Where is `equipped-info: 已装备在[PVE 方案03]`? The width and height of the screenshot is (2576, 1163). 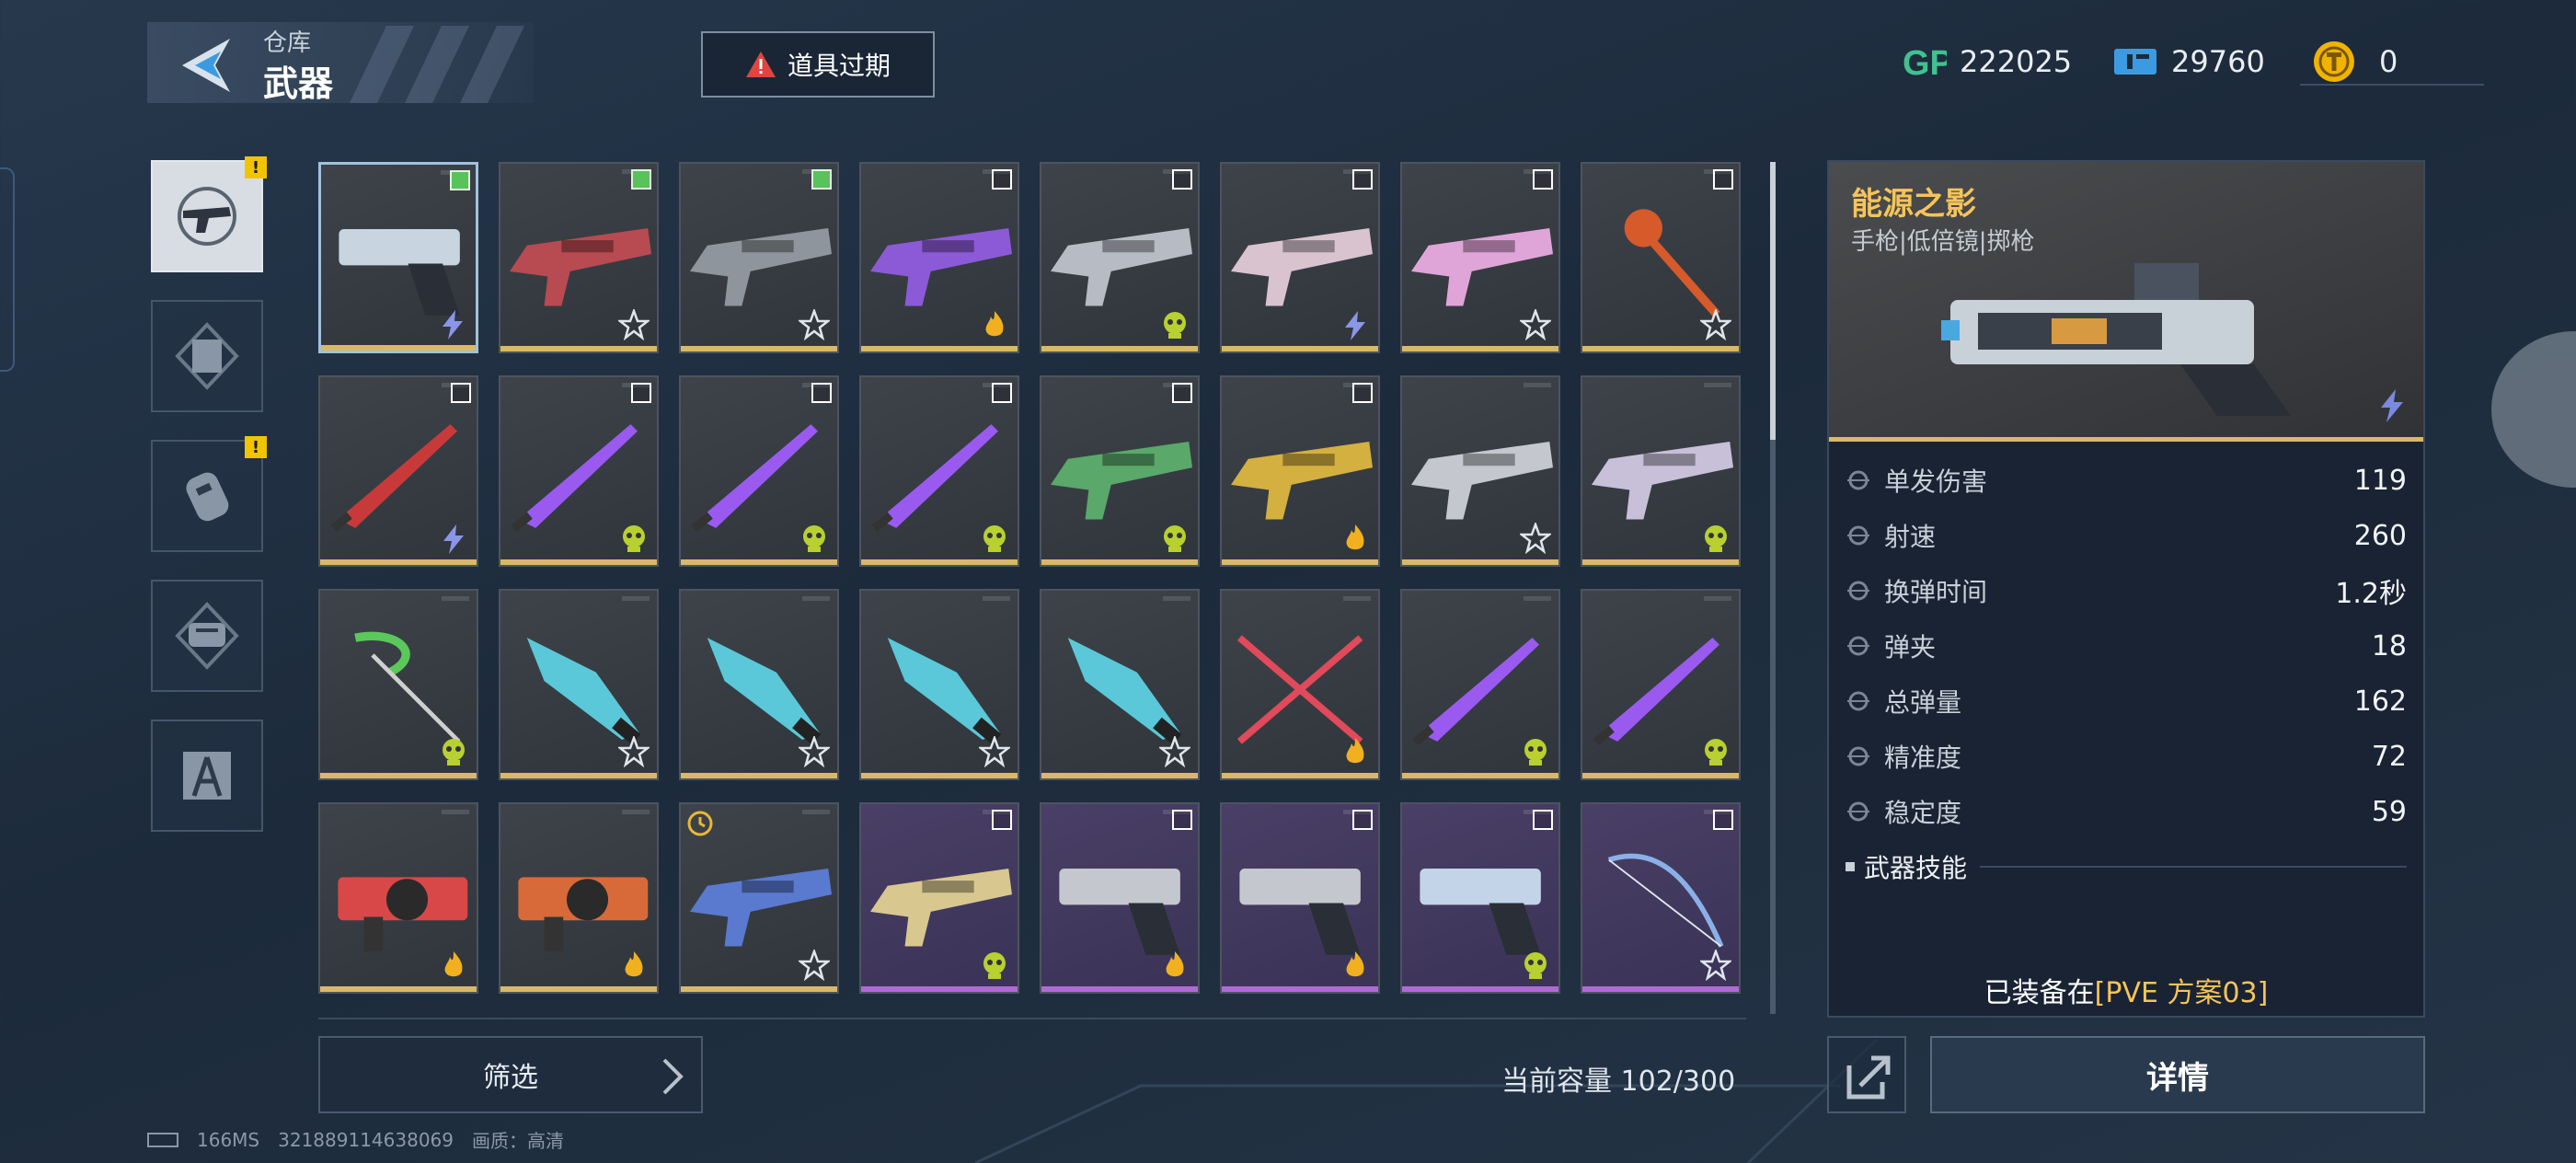
equipped-info: 已装备在[PVE 方案03] is located at coordinates (2126, 990).